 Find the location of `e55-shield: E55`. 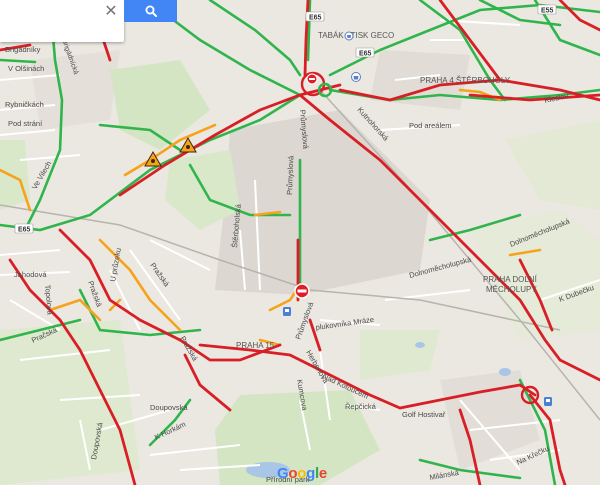

e55-shield: E55 is located at coordinates (547, 11).